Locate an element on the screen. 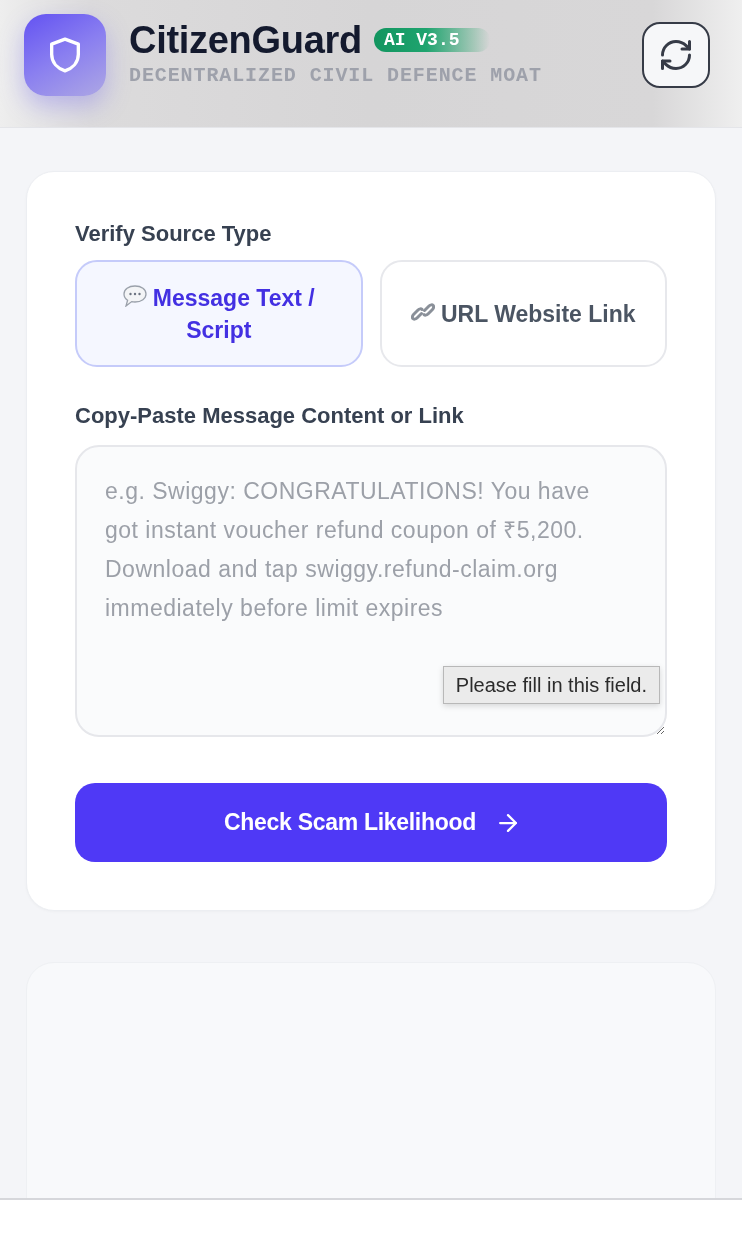  check-button: Check Scam Likelihood is located at coordinates (371, 822).